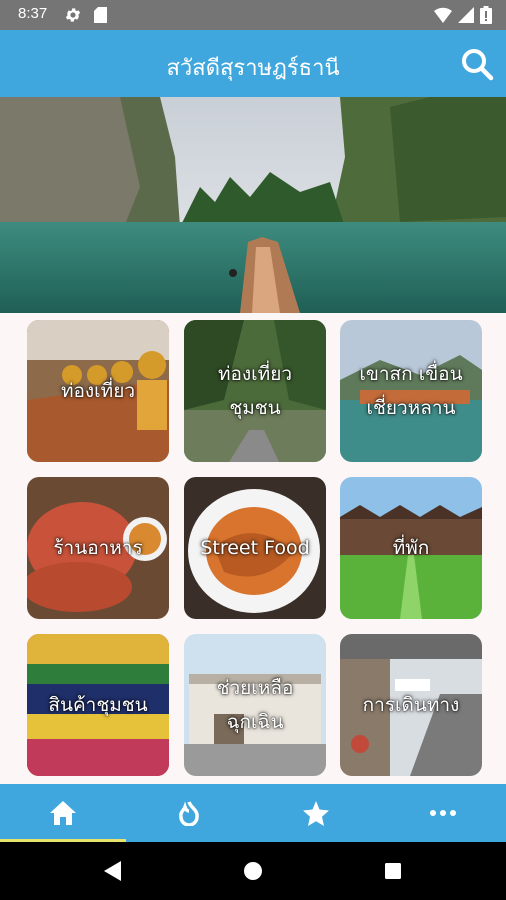 Image resolution: width=506 pixels, height=900 pixels. I want to click on tile-label: ท่องเที่ยว, so click(98, 391).